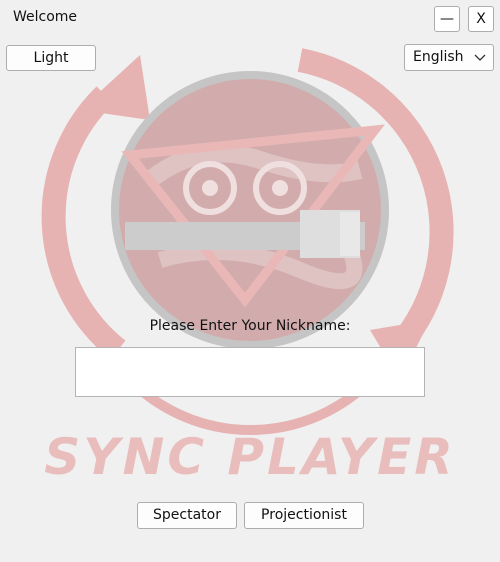 This screenshot has height=562, width=500. Describe the element at coordinates (45, 17) in the screenshot. I see `window-title: Welcome` at that location.